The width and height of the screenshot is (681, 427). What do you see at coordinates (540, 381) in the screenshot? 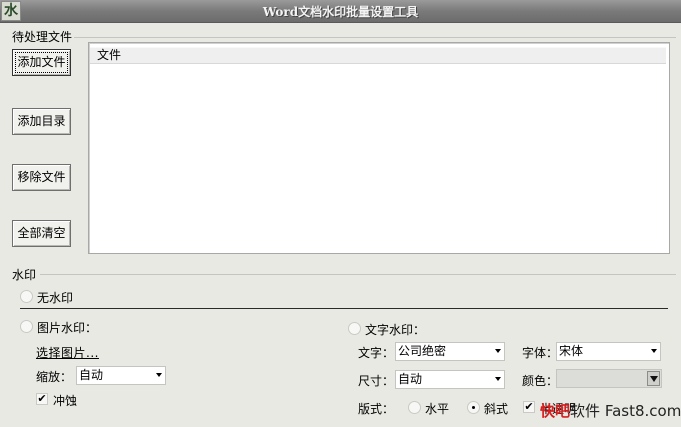
I see `color-label: 颜色：` at bounding box center [540, 381].